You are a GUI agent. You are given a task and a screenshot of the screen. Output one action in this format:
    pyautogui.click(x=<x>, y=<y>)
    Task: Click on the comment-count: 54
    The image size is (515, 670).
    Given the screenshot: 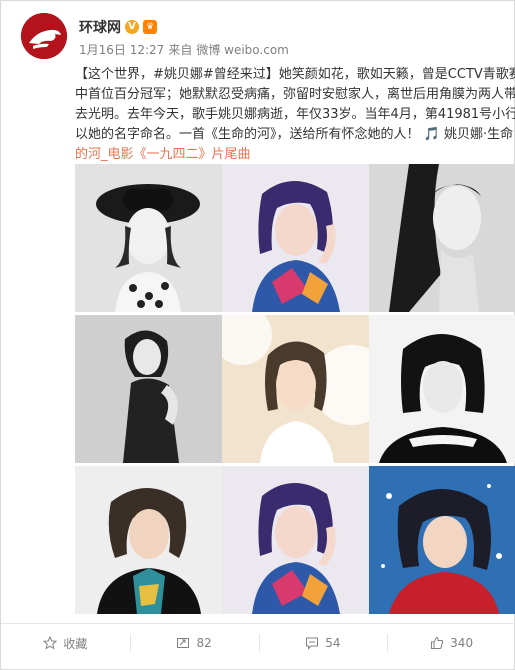 What is the action you would take?
    pyautogui.click(x=333, y=643)
    